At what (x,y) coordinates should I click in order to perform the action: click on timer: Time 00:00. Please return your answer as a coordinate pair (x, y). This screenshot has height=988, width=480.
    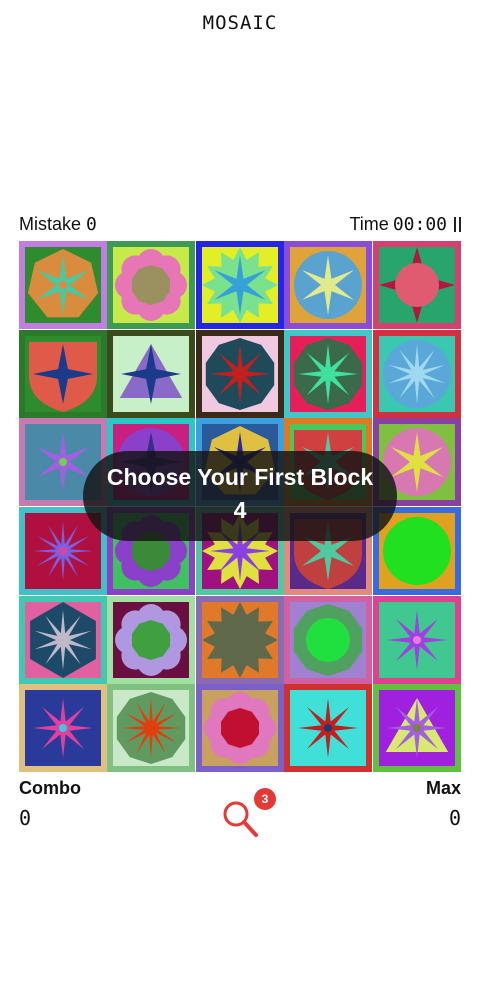
    Looking at the image, I should click on (405, 224).